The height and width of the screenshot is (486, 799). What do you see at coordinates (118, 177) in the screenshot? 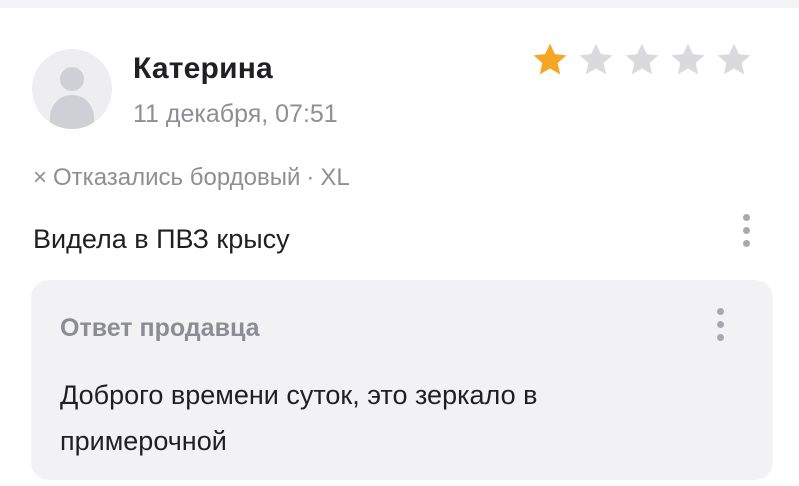
I see `order-status: Отказались` at bounding box center [118, 177].